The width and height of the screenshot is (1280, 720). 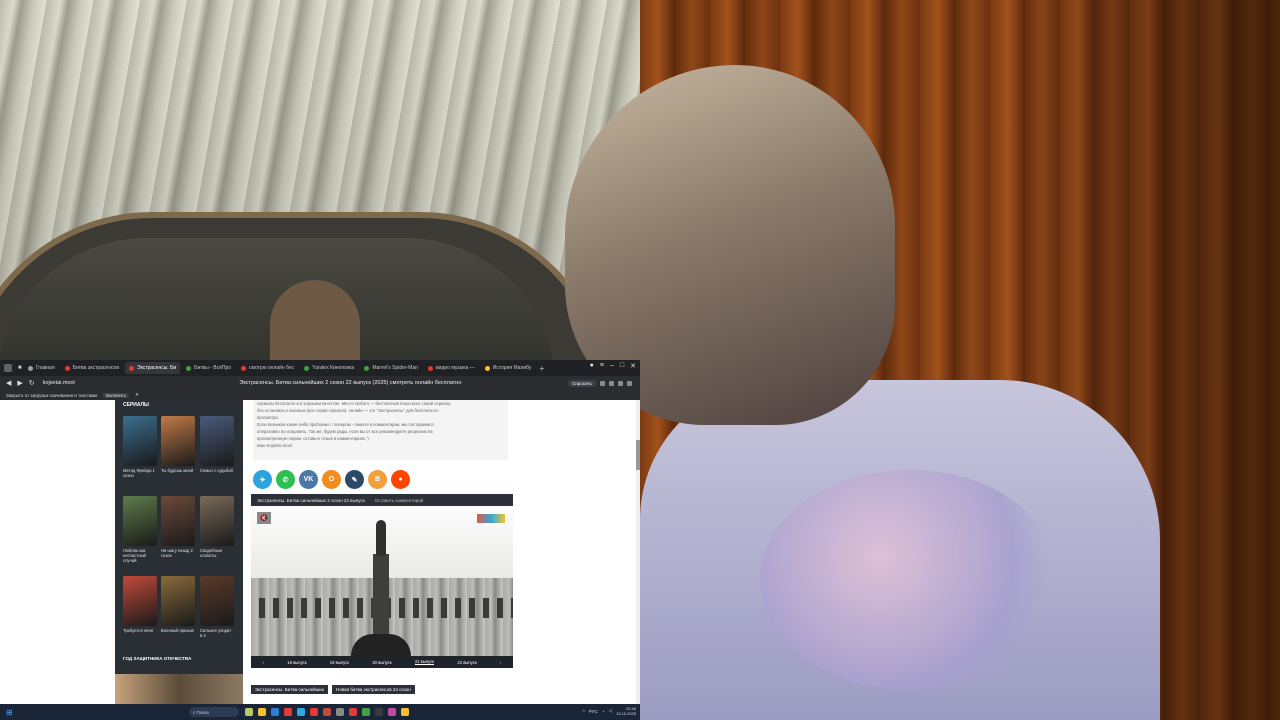 I want to click on video-player: 🔇, so click(x=382, y=581).